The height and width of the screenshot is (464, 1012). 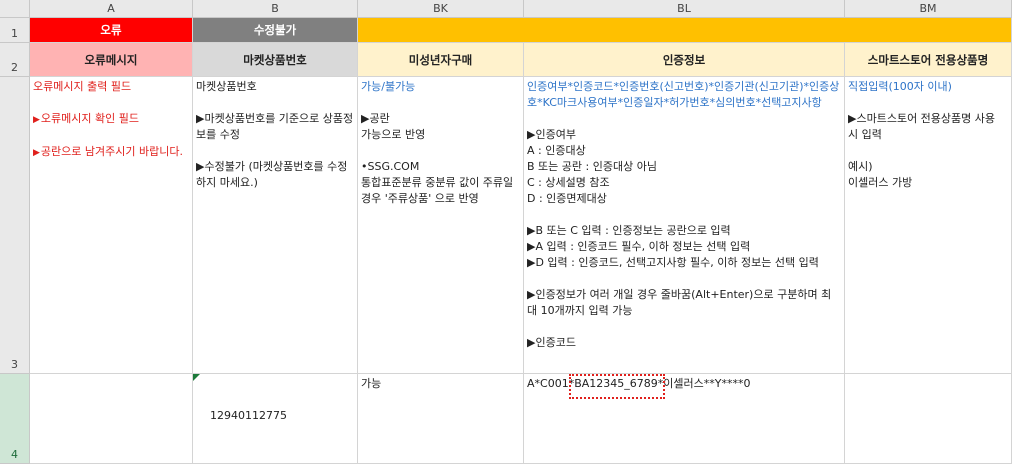 What do you see at coordinates (441, 9) in the screenshot?
I see `column-header-bk: BK` at bounding box center [441, 9].